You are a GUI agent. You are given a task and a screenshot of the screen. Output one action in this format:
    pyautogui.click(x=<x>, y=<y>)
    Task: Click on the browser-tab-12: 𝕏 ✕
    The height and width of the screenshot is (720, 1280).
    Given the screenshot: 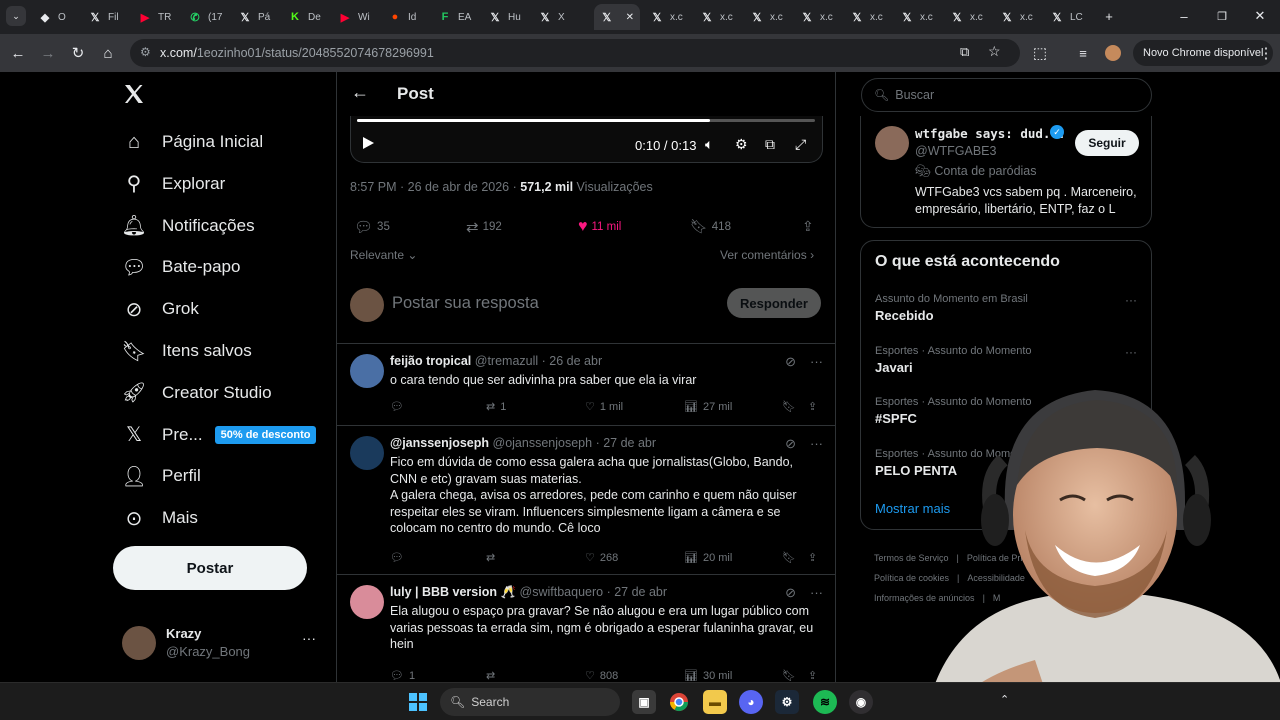 What is the action you would take?
    pyautogui.click(x=617, y=17)
    